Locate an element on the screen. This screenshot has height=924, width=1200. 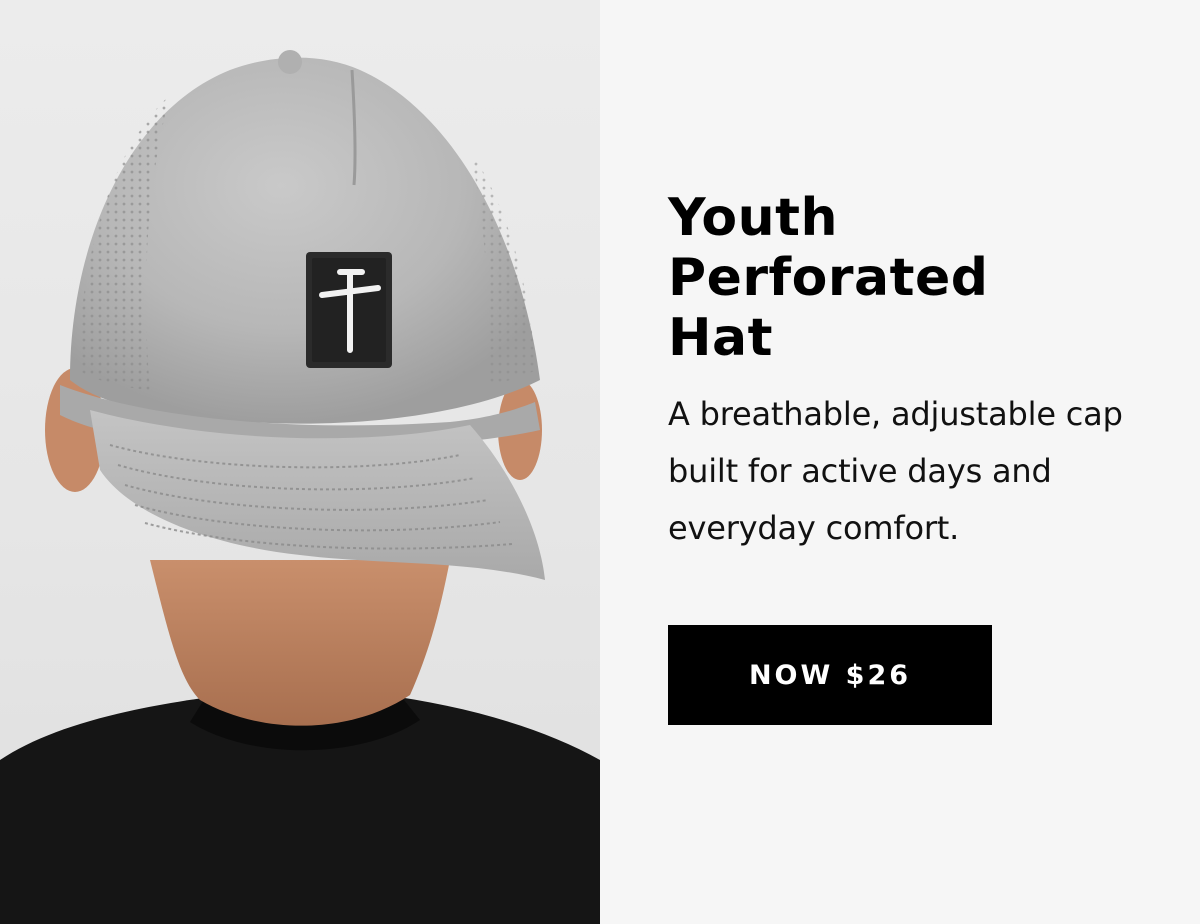
product-title: Youth Perforated Hat is located at coordinates (858, 278).